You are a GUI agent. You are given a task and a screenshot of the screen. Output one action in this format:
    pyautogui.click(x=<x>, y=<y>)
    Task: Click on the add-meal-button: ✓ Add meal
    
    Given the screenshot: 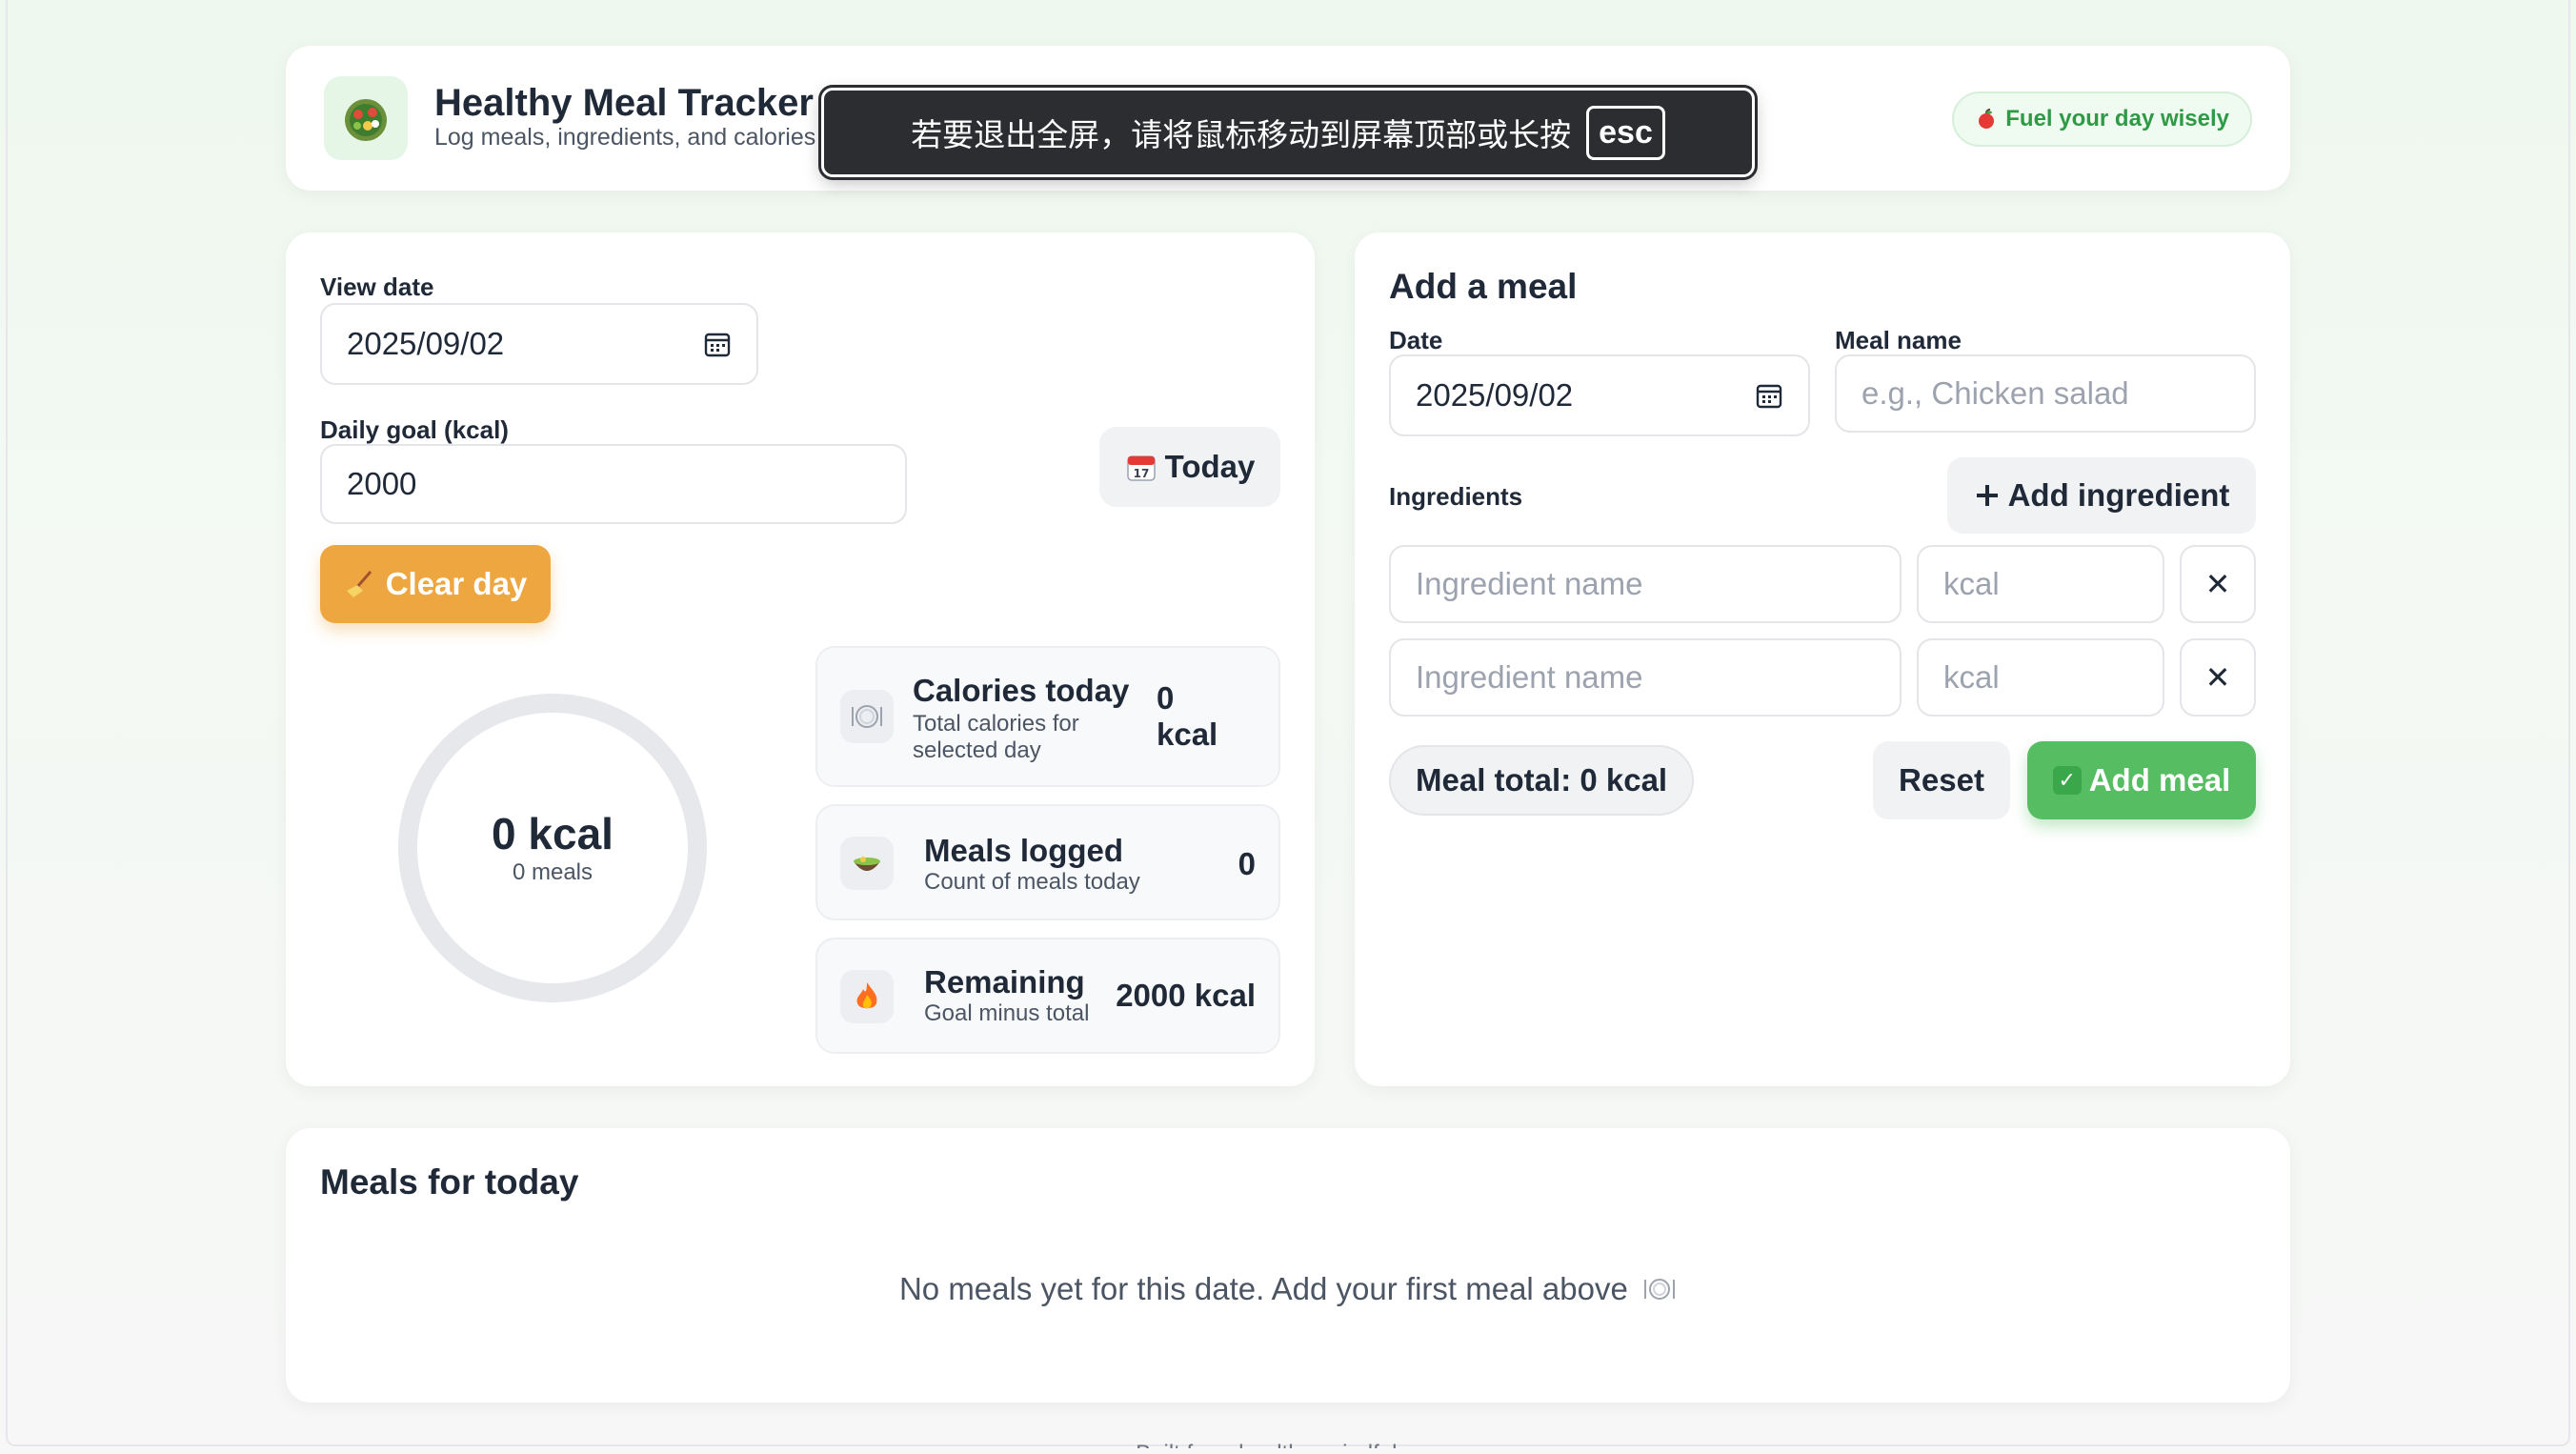 What is the action you would take?
    pyautogui.click(x=2141, y=780)
    